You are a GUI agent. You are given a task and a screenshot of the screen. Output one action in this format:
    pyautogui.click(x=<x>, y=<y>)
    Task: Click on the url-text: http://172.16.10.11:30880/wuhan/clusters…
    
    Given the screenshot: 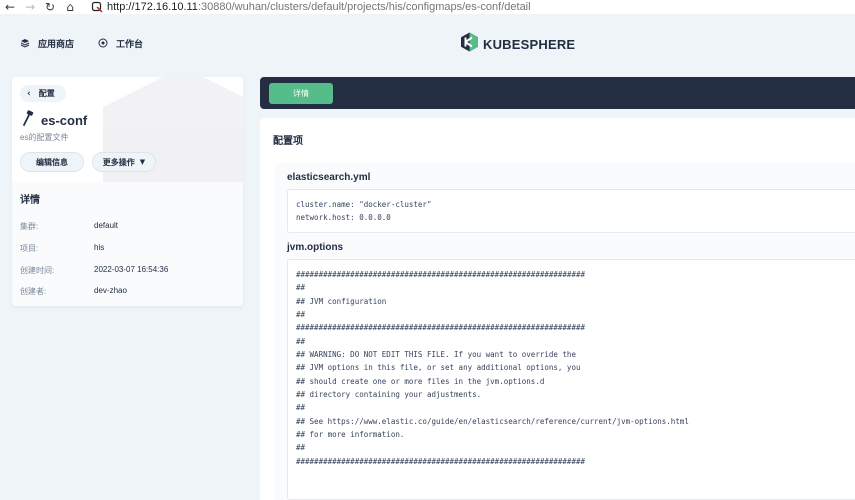 What is the action you would take?
    pyautogui.click(x=319, y=7)
    